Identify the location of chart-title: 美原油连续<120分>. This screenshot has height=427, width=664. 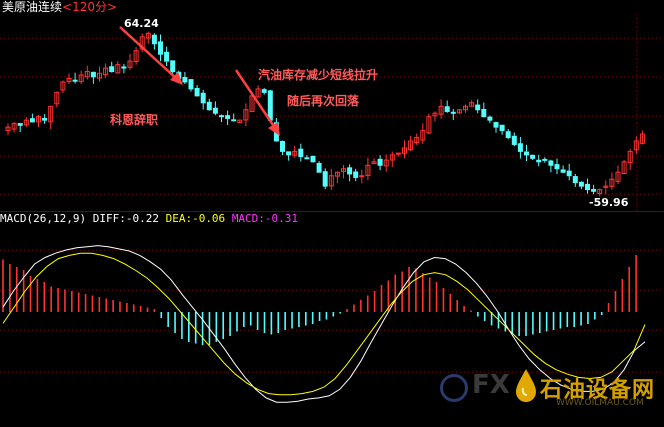
(59, 7).